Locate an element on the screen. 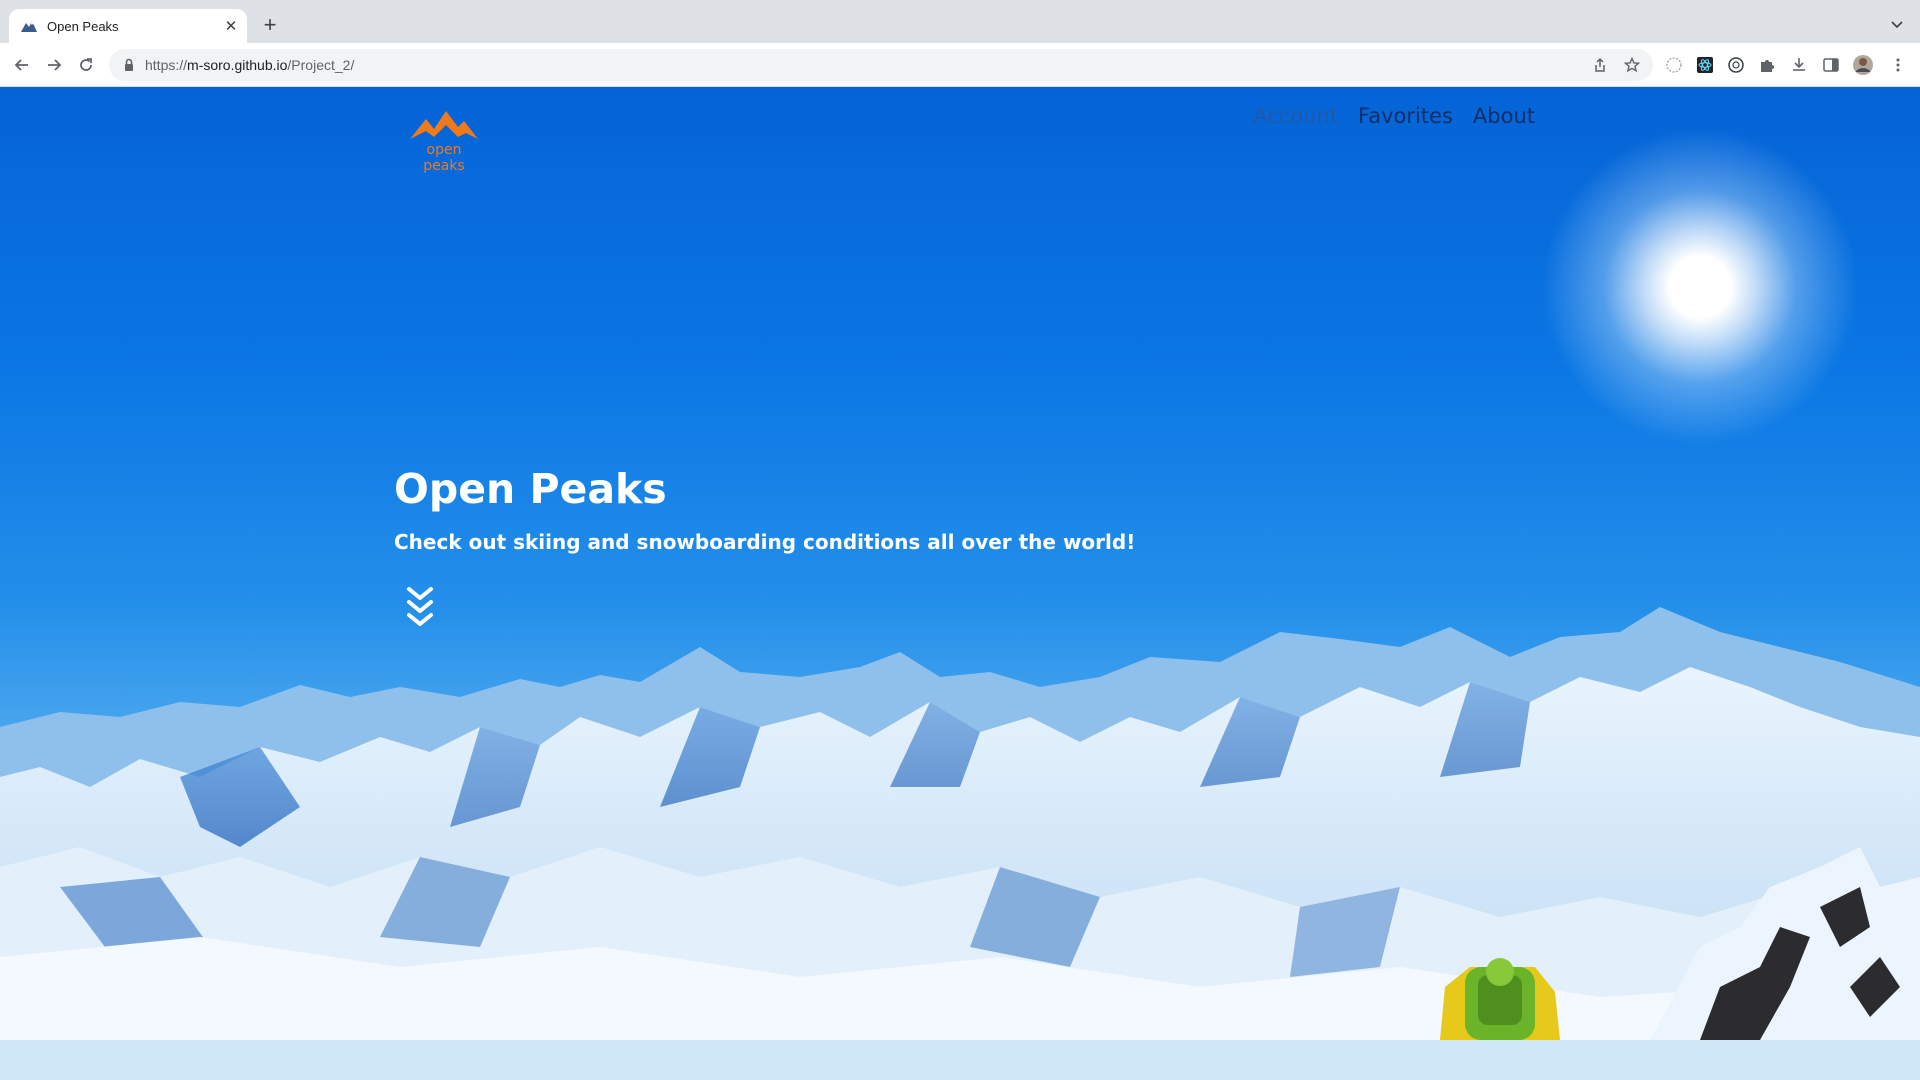  tab-title: Open Peaks is located at coordinates (83, 26).